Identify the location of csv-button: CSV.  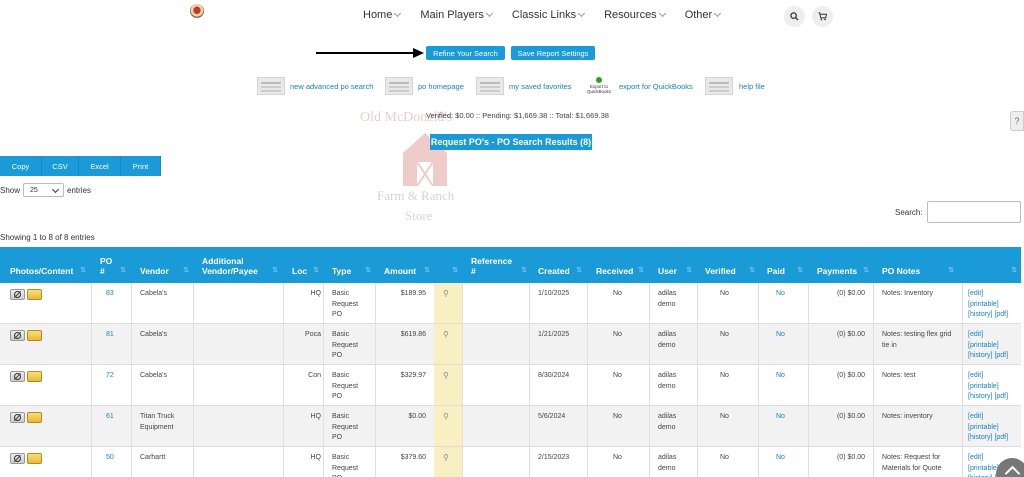
(60, 166).